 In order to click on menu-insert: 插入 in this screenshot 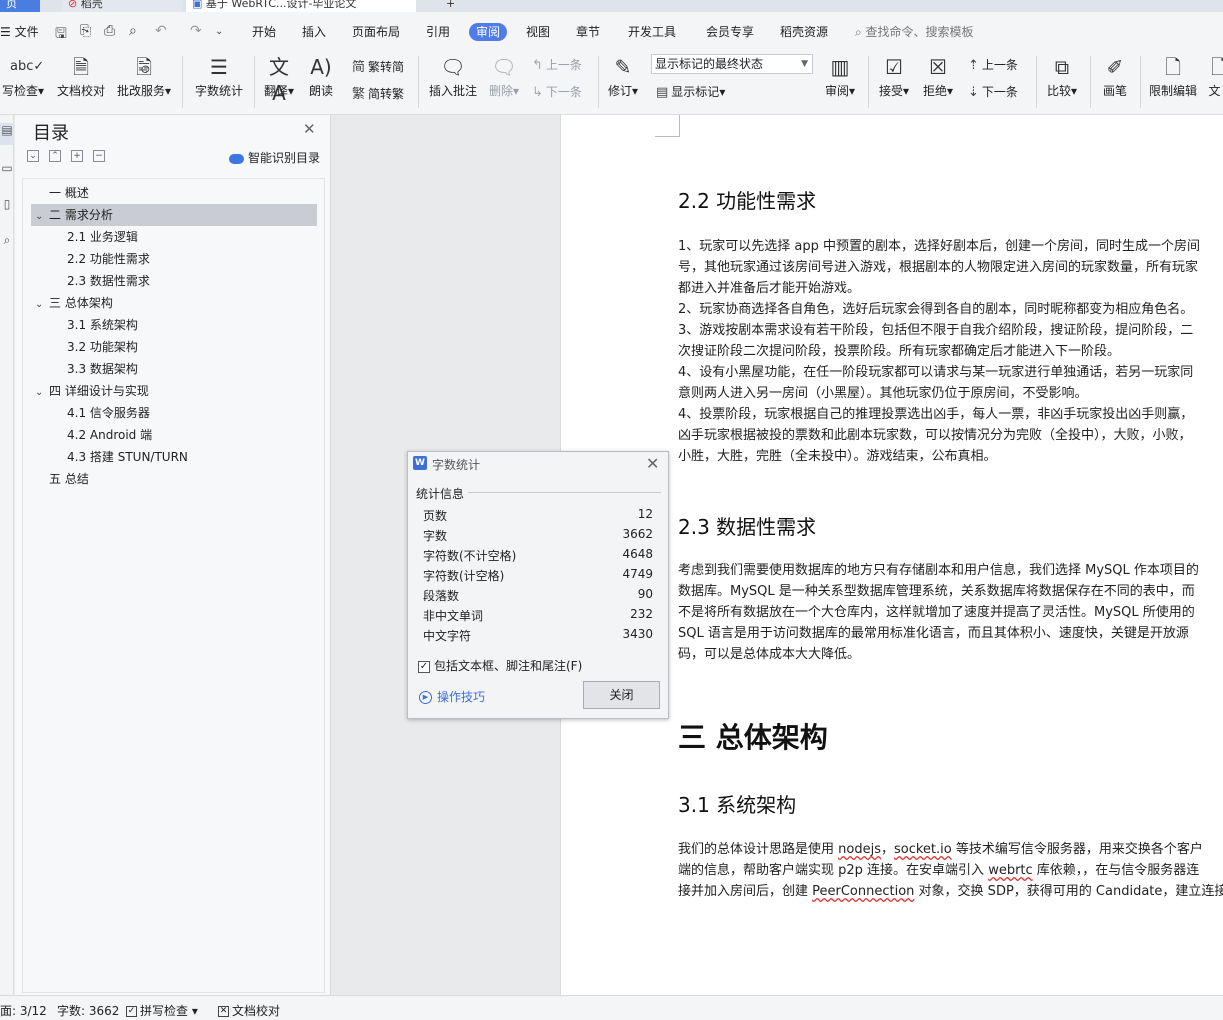, I will do `click(314, 32)`.